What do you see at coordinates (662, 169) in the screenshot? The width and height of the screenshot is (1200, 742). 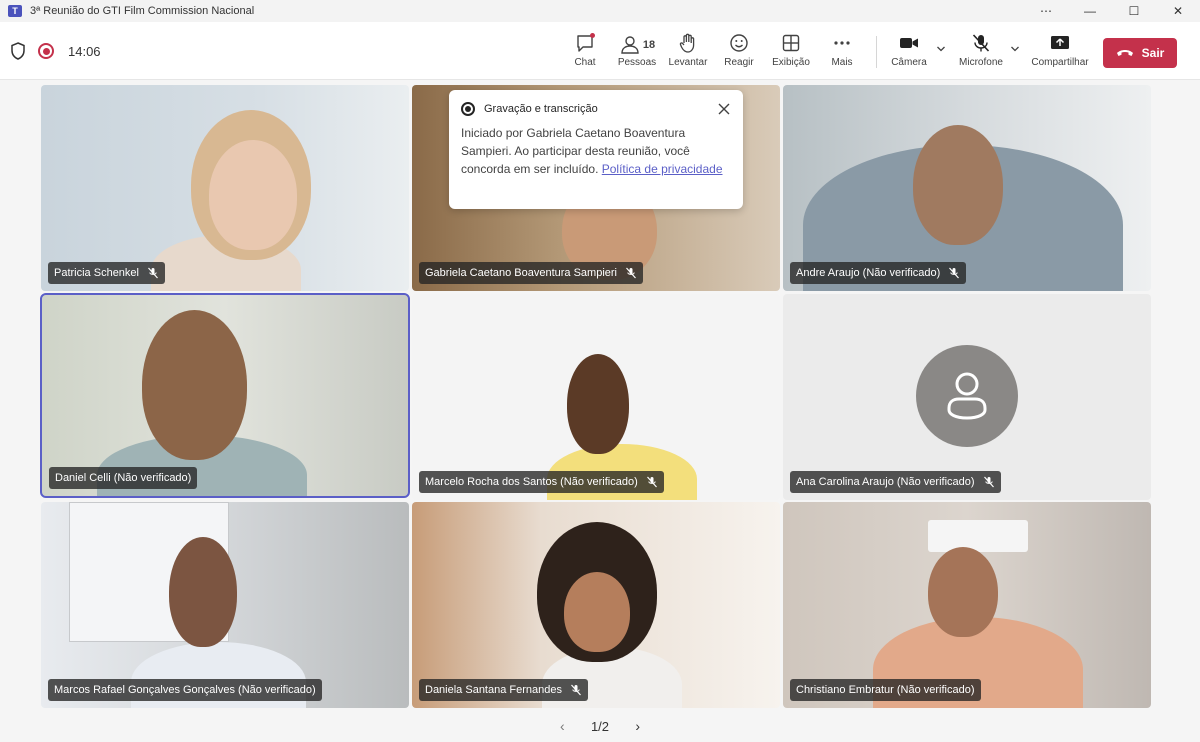 I see `privacy-policy-link: Política de privacidade` at bounding box center [662, 169].